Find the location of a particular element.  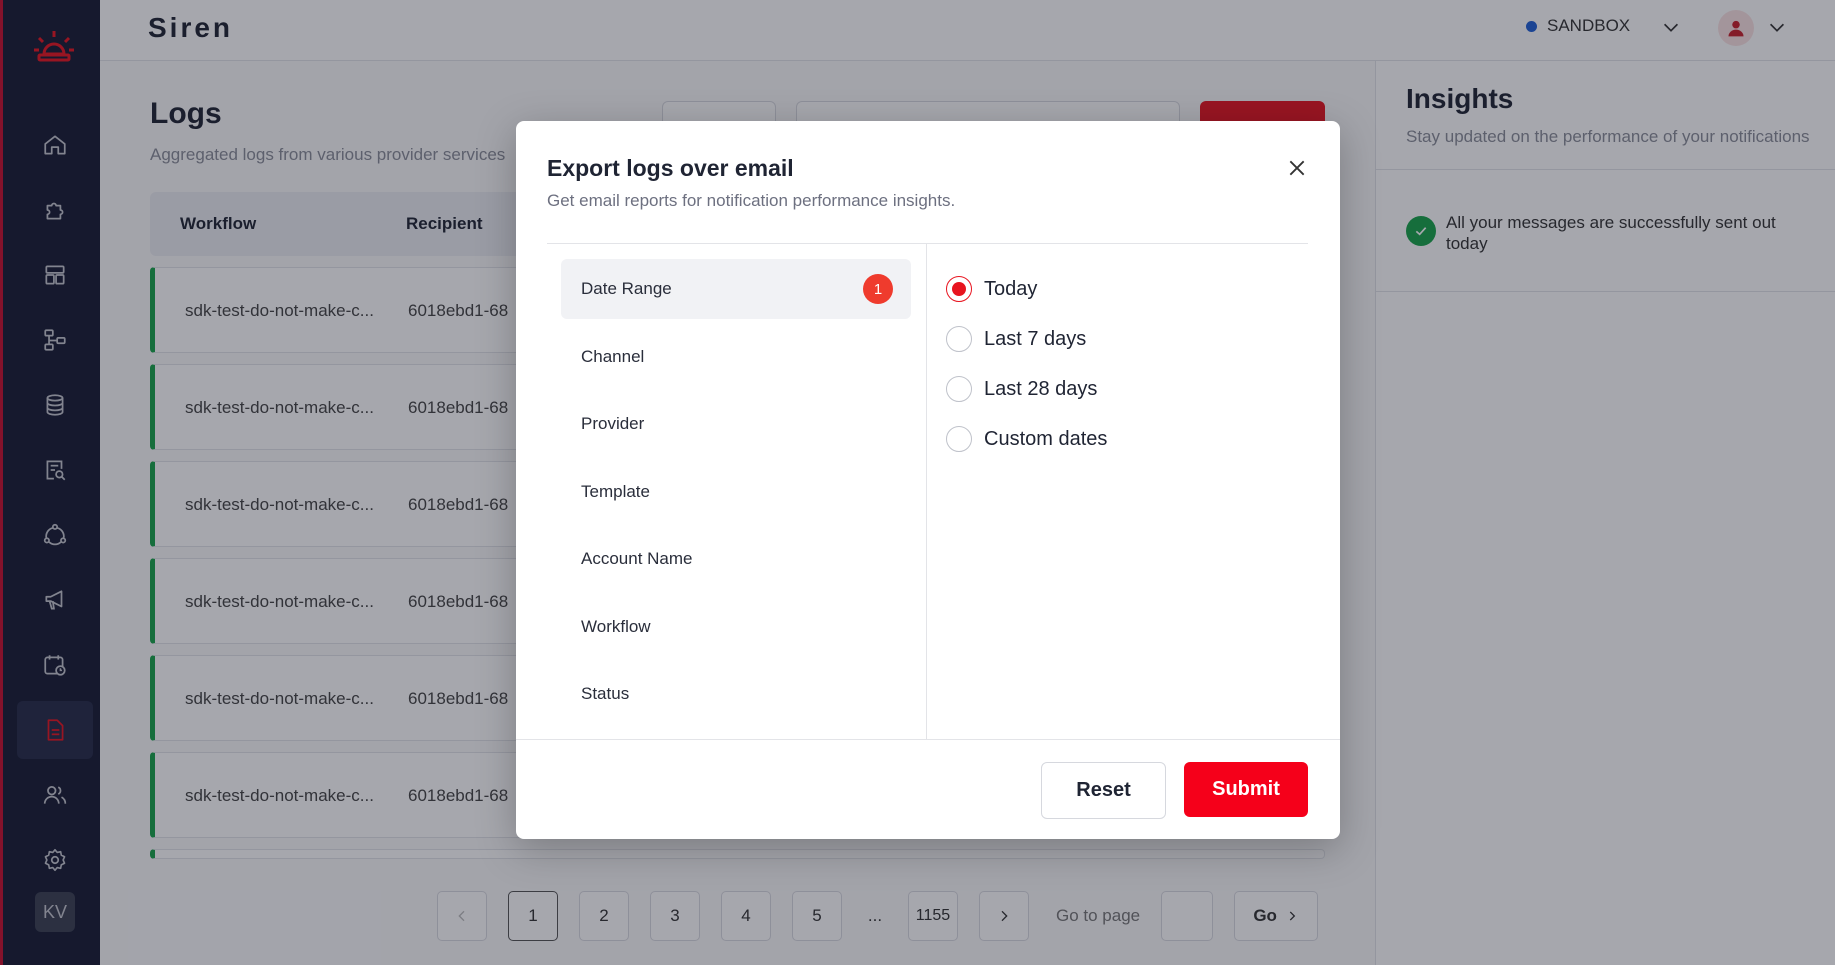

option-label: Last 7 days is located at coordinates (1035, 338).